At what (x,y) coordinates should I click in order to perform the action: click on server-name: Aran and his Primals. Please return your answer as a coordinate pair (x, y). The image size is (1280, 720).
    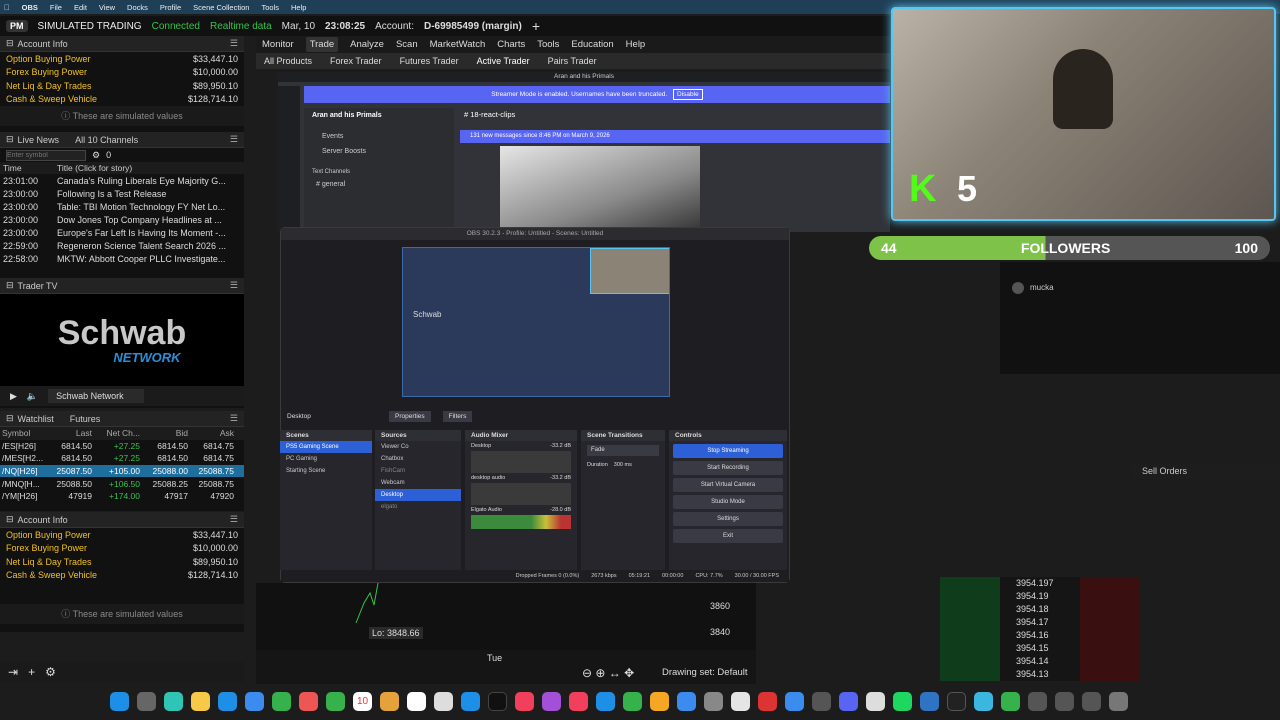
    Looking at the image, I should click on (379, 115).